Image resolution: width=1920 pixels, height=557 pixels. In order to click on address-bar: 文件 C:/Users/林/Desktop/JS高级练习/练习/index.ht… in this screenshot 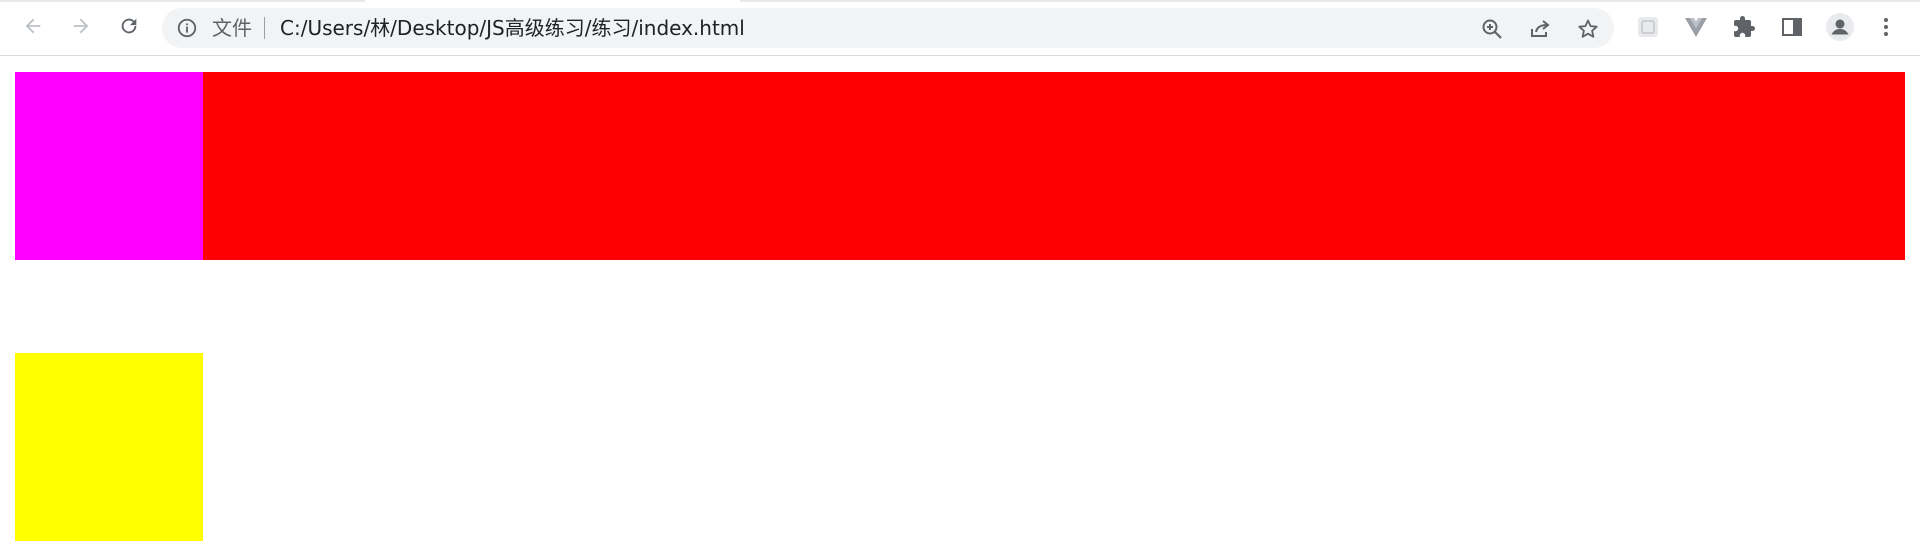, I will do `click(888, 28)`.